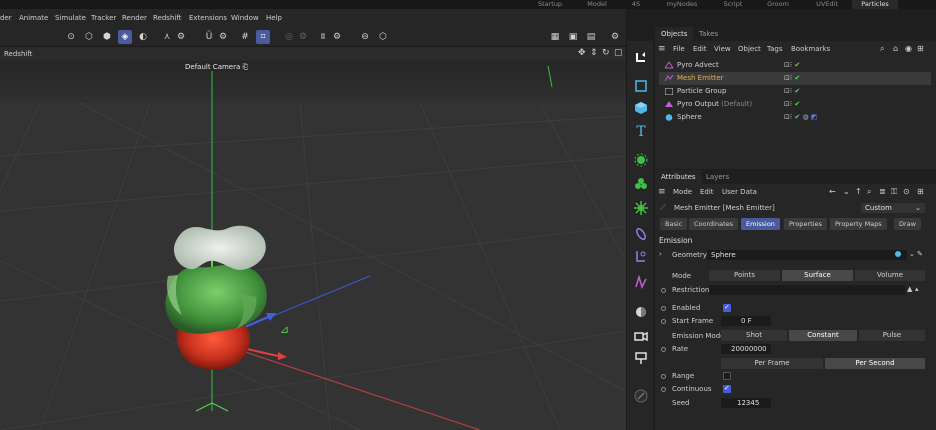 The width and height of the screenshot is (936, 430). What do you see at coordinates (795, 65) in the screenshot?
I see `object-row-pyro-advect: Pyro Advect ⊡⁝ ✔` at bounding box center [795, 65].